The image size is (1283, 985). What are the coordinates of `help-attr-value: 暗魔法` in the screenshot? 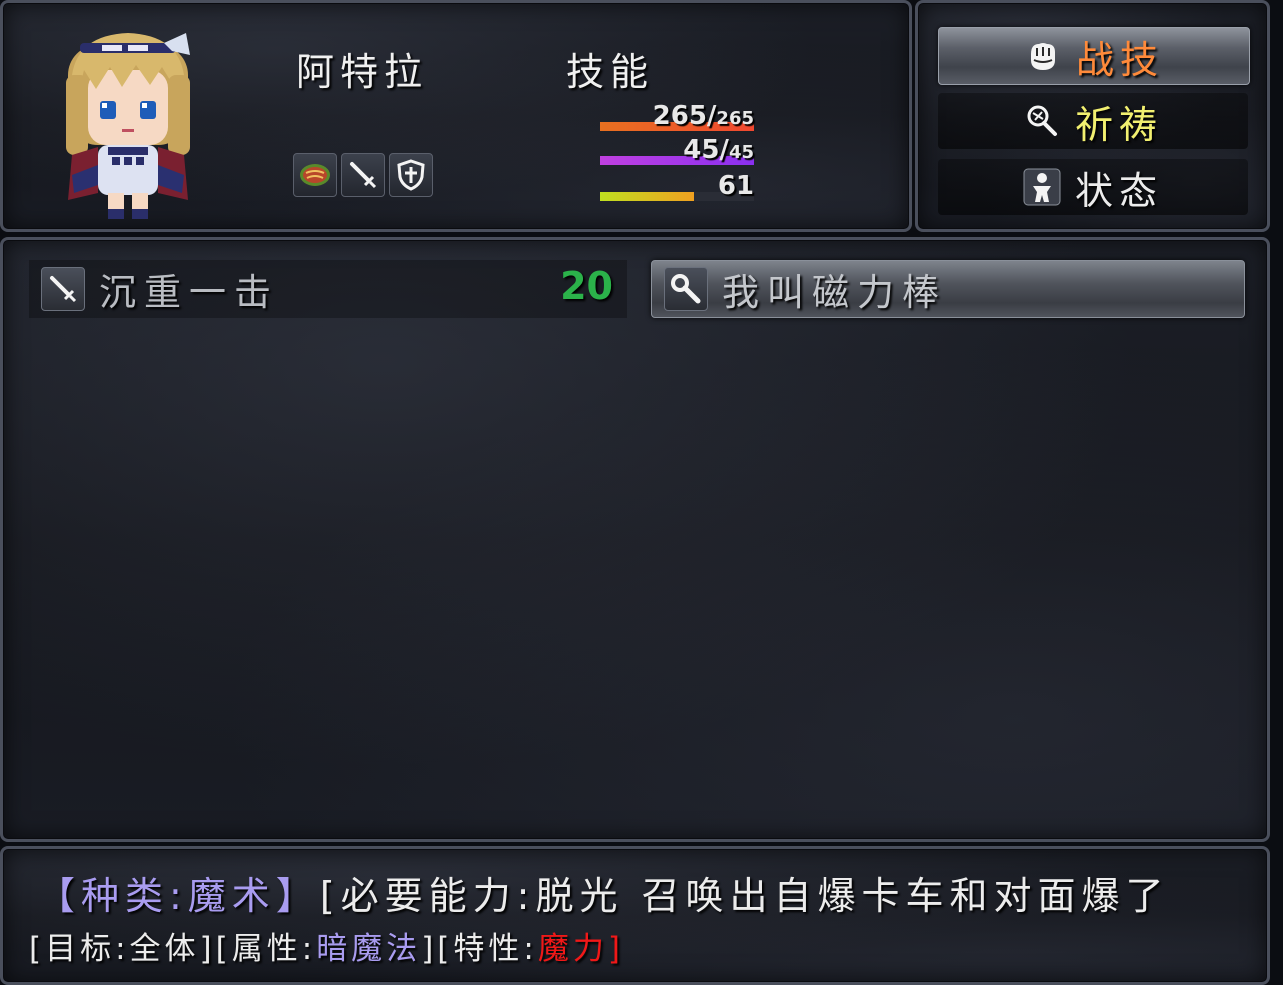 It's located at (369, 949).